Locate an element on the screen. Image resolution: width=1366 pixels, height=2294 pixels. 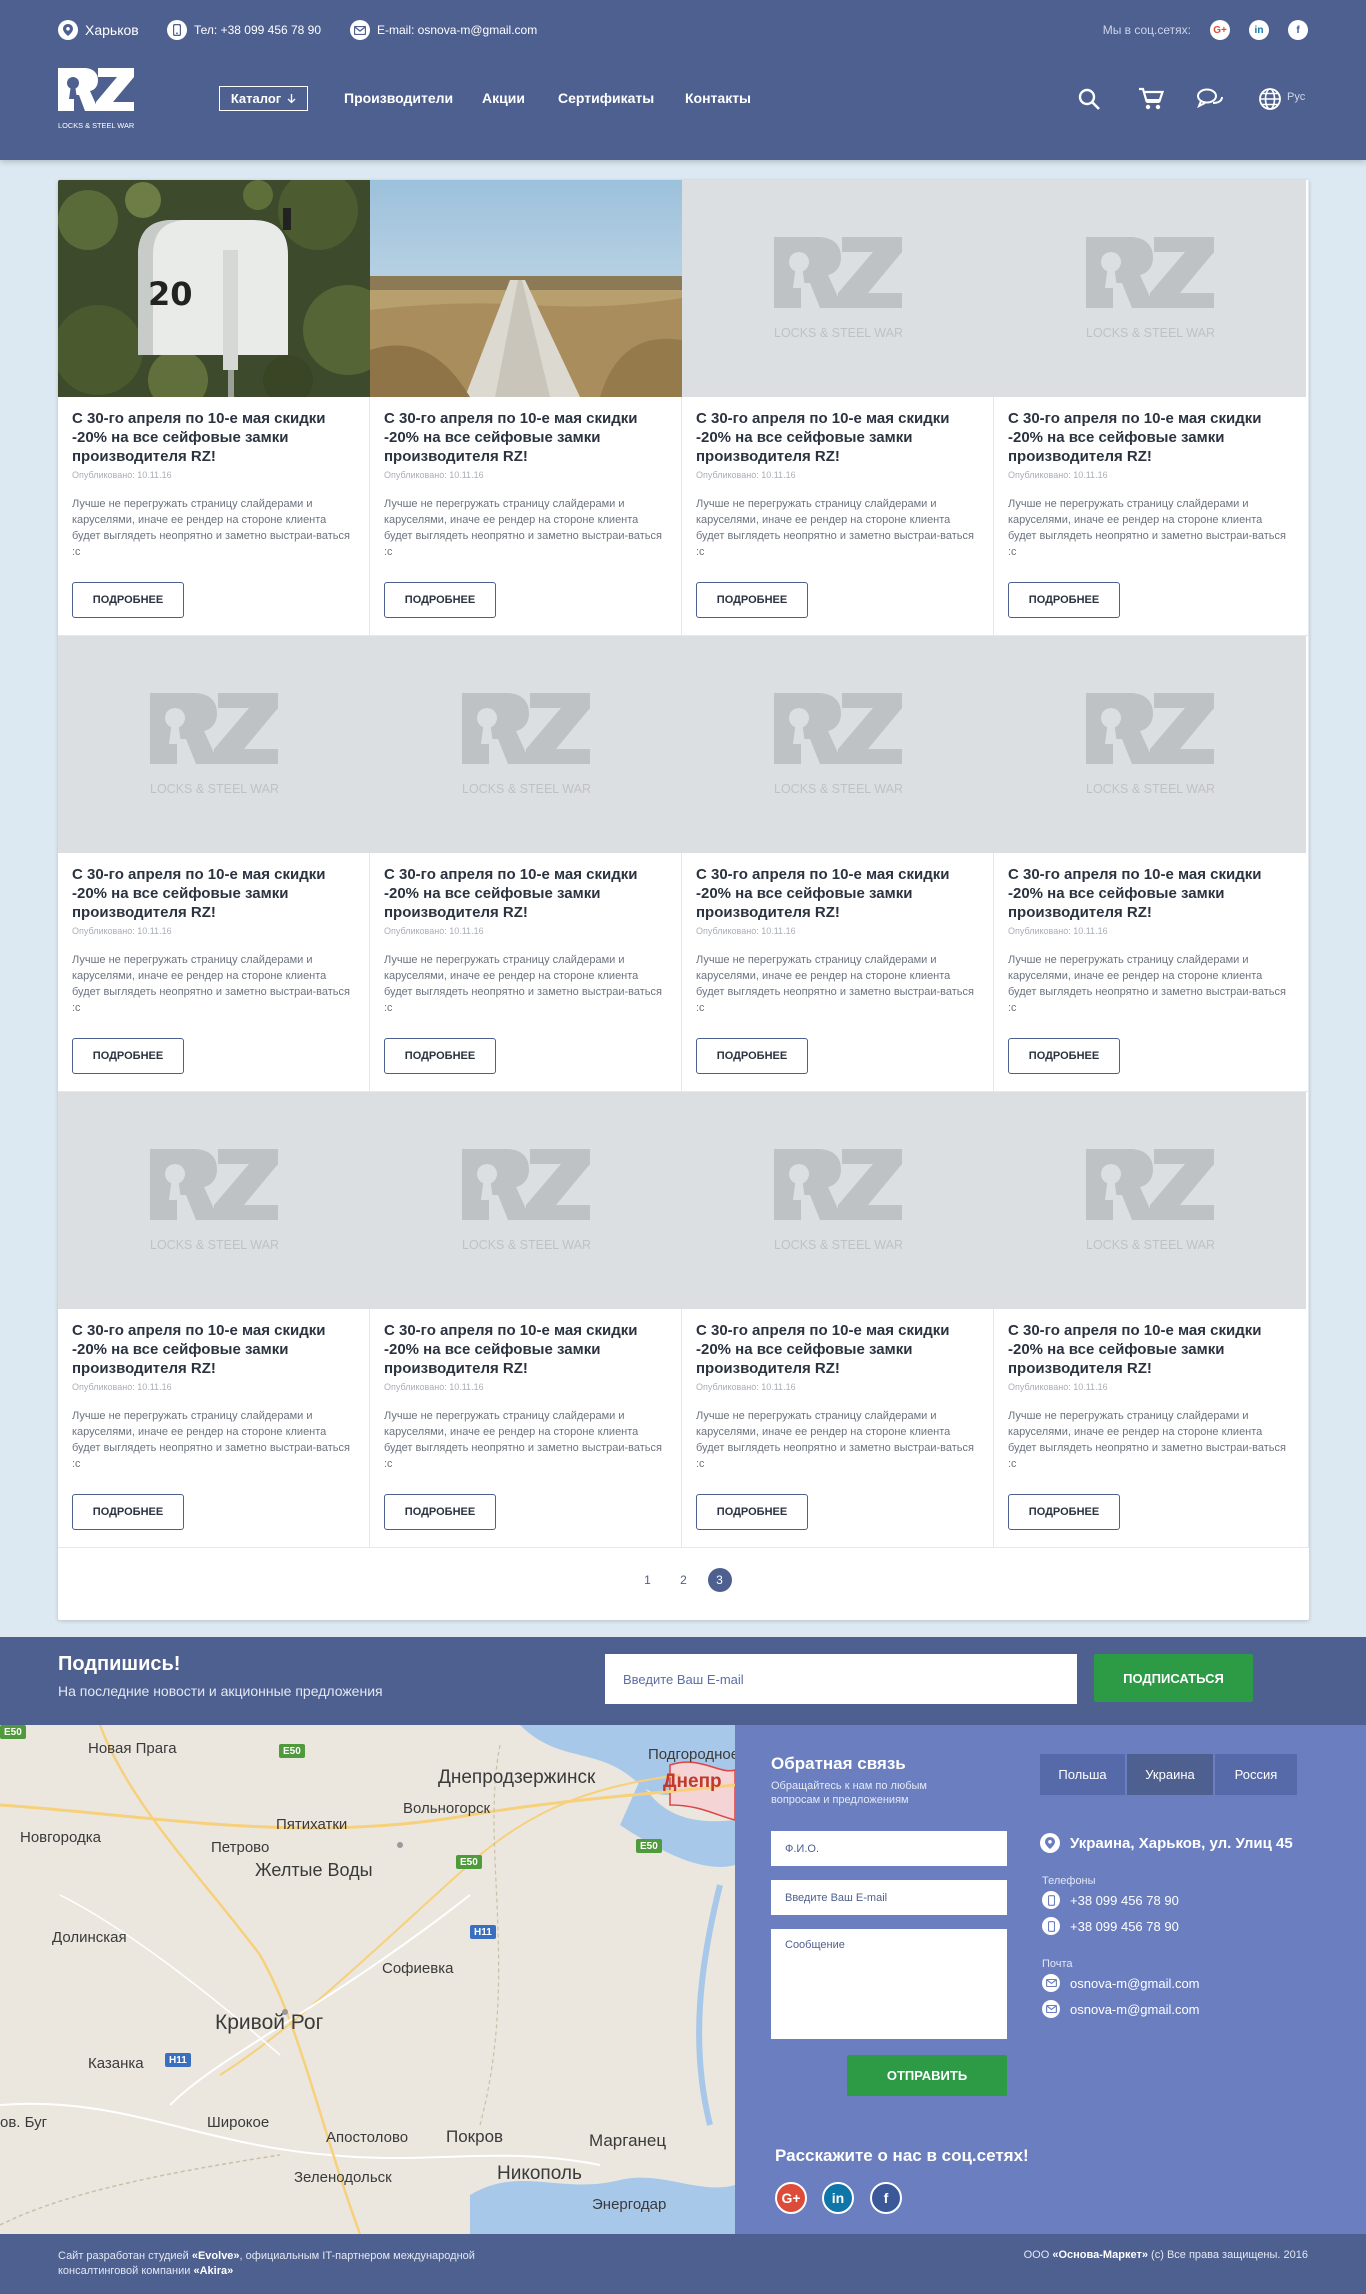
map-city: Марганец is located at coordinates (628, 2140).